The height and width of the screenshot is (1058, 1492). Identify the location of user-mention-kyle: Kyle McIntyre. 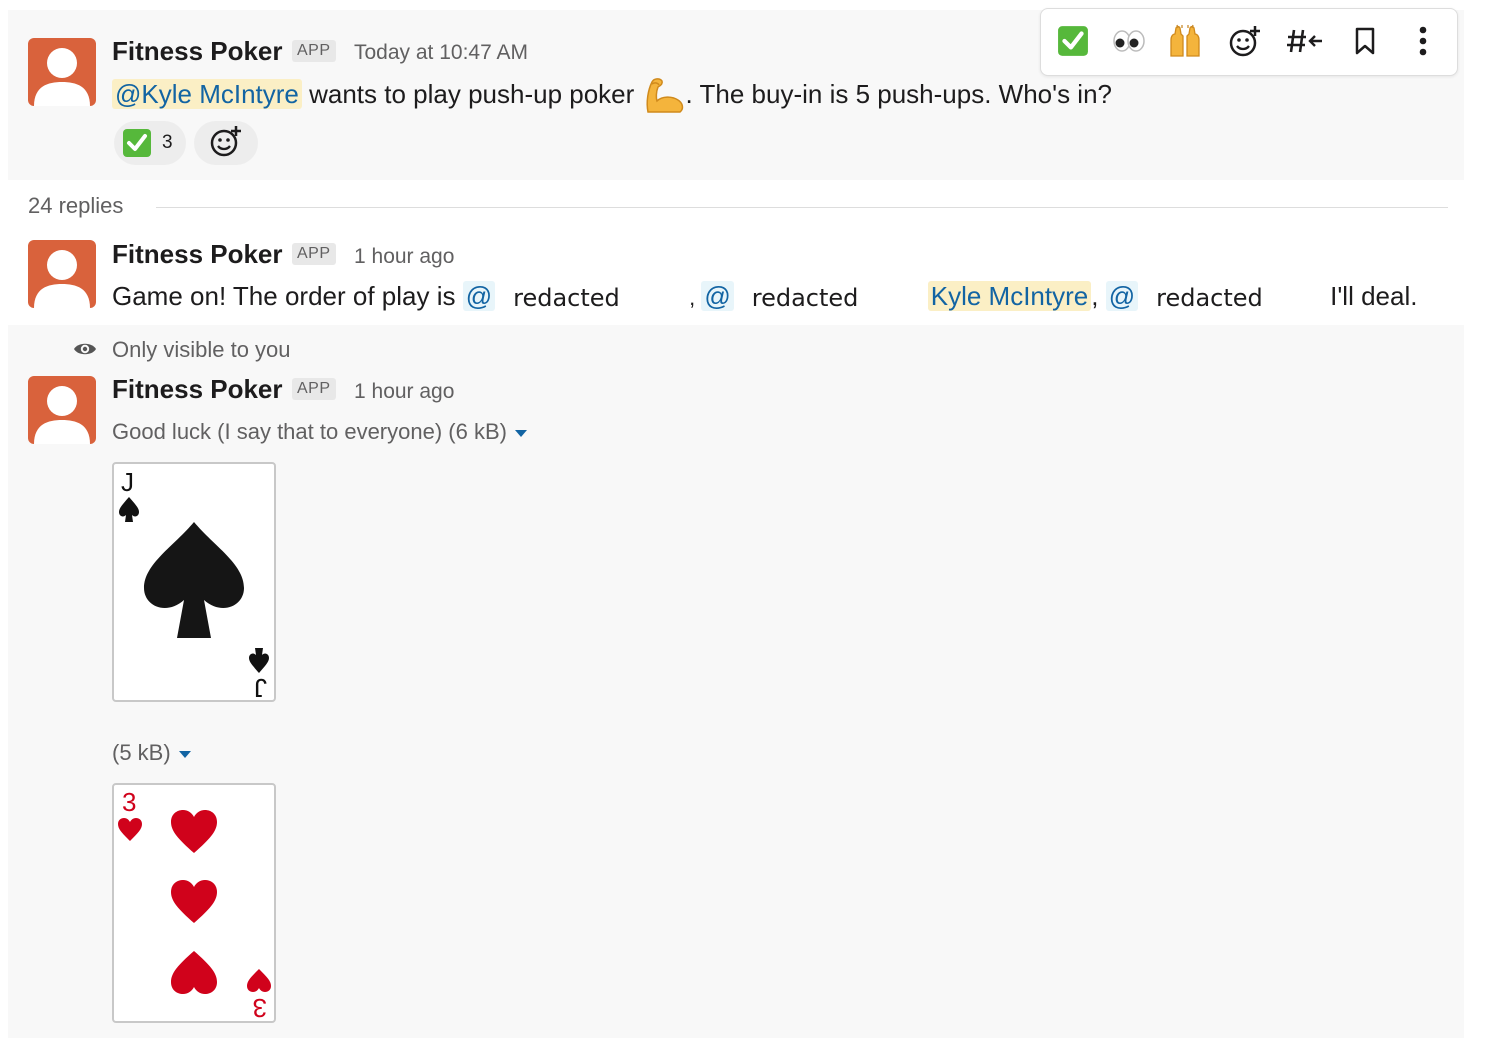
(1009, 296).